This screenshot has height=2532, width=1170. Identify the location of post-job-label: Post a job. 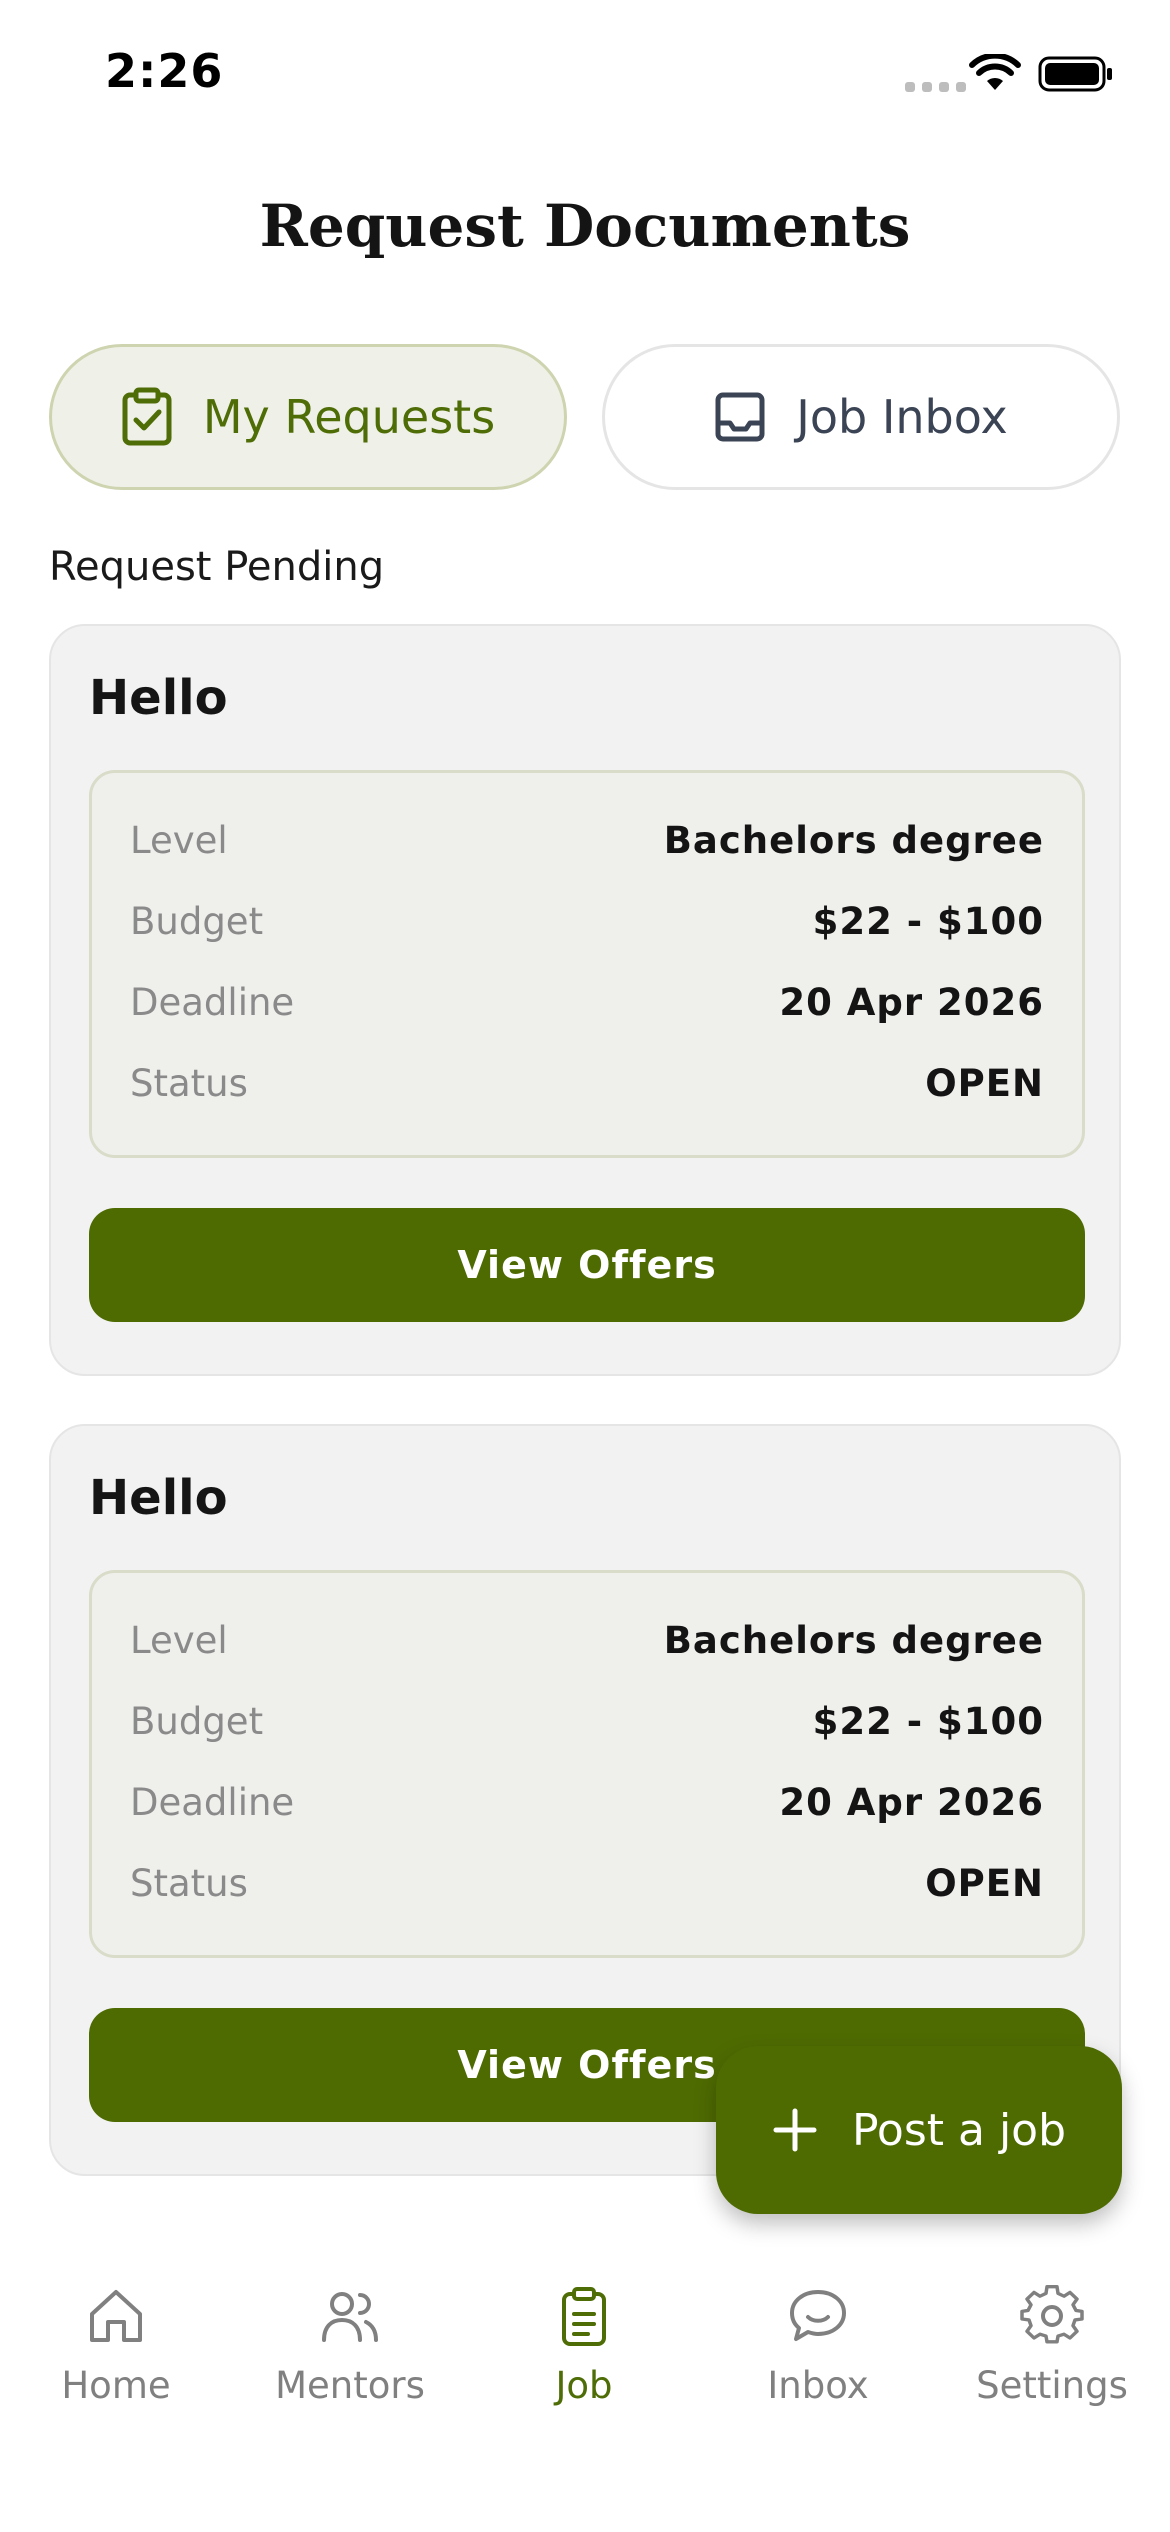
(959, 2130).